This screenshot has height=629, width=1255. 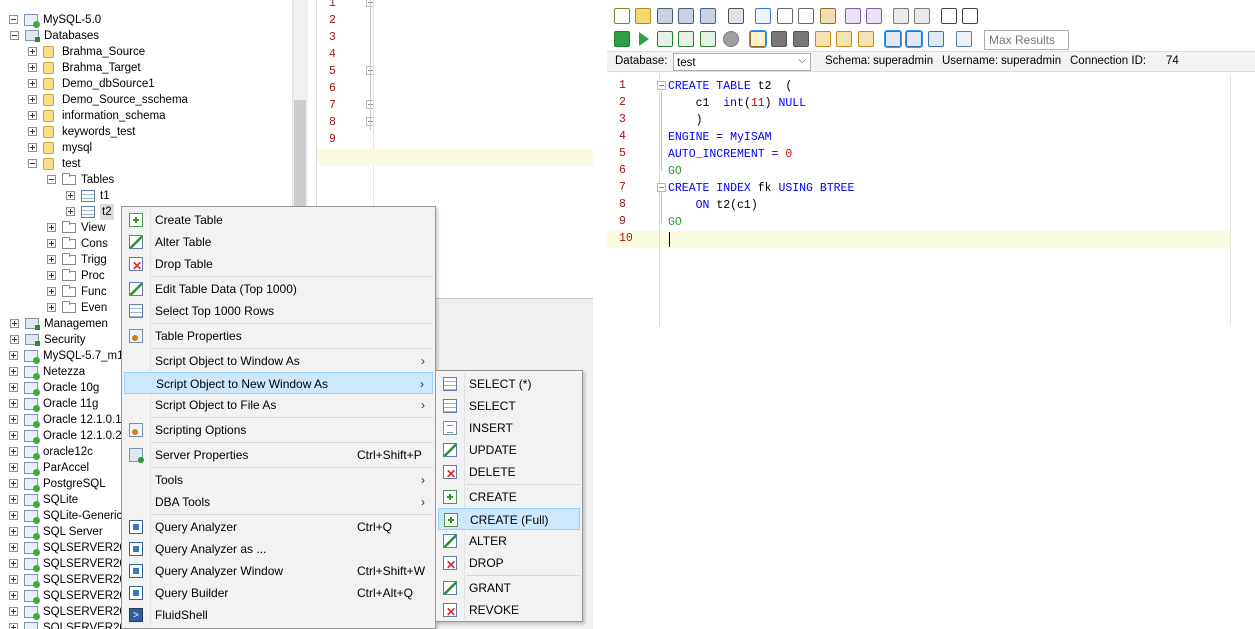 I want to click on menu-item: FluidShell, so click(x=278, y=615).